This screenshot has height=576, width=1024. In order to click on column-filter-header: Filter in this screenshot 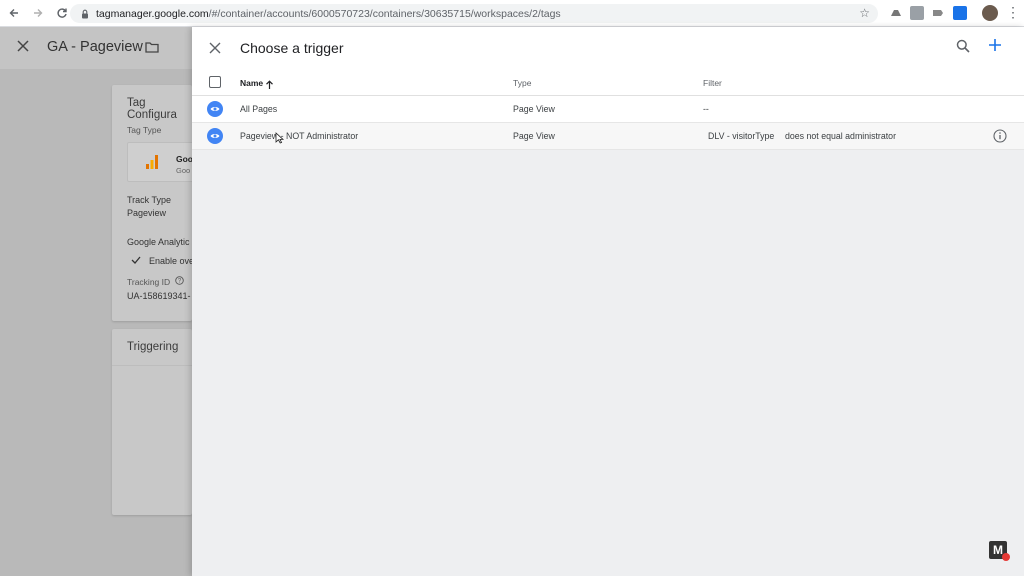, I will do `click(712, 83)`.